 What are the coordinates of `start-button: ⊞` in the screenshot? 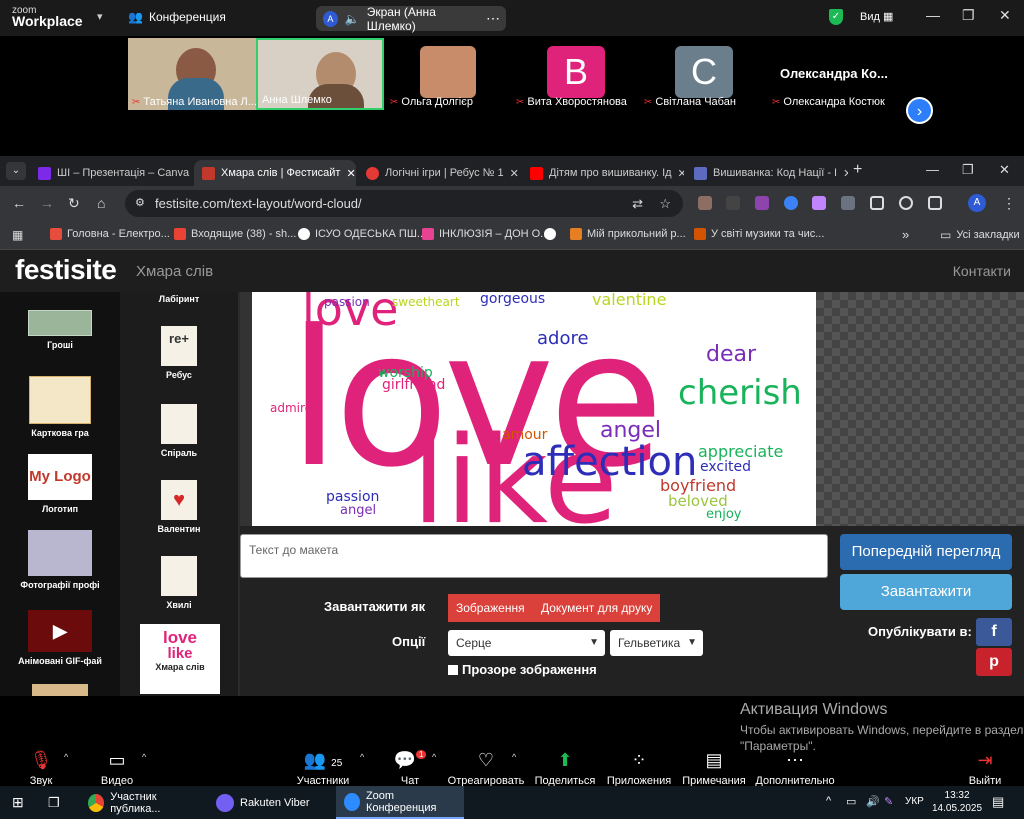 It's located at (18, 802).